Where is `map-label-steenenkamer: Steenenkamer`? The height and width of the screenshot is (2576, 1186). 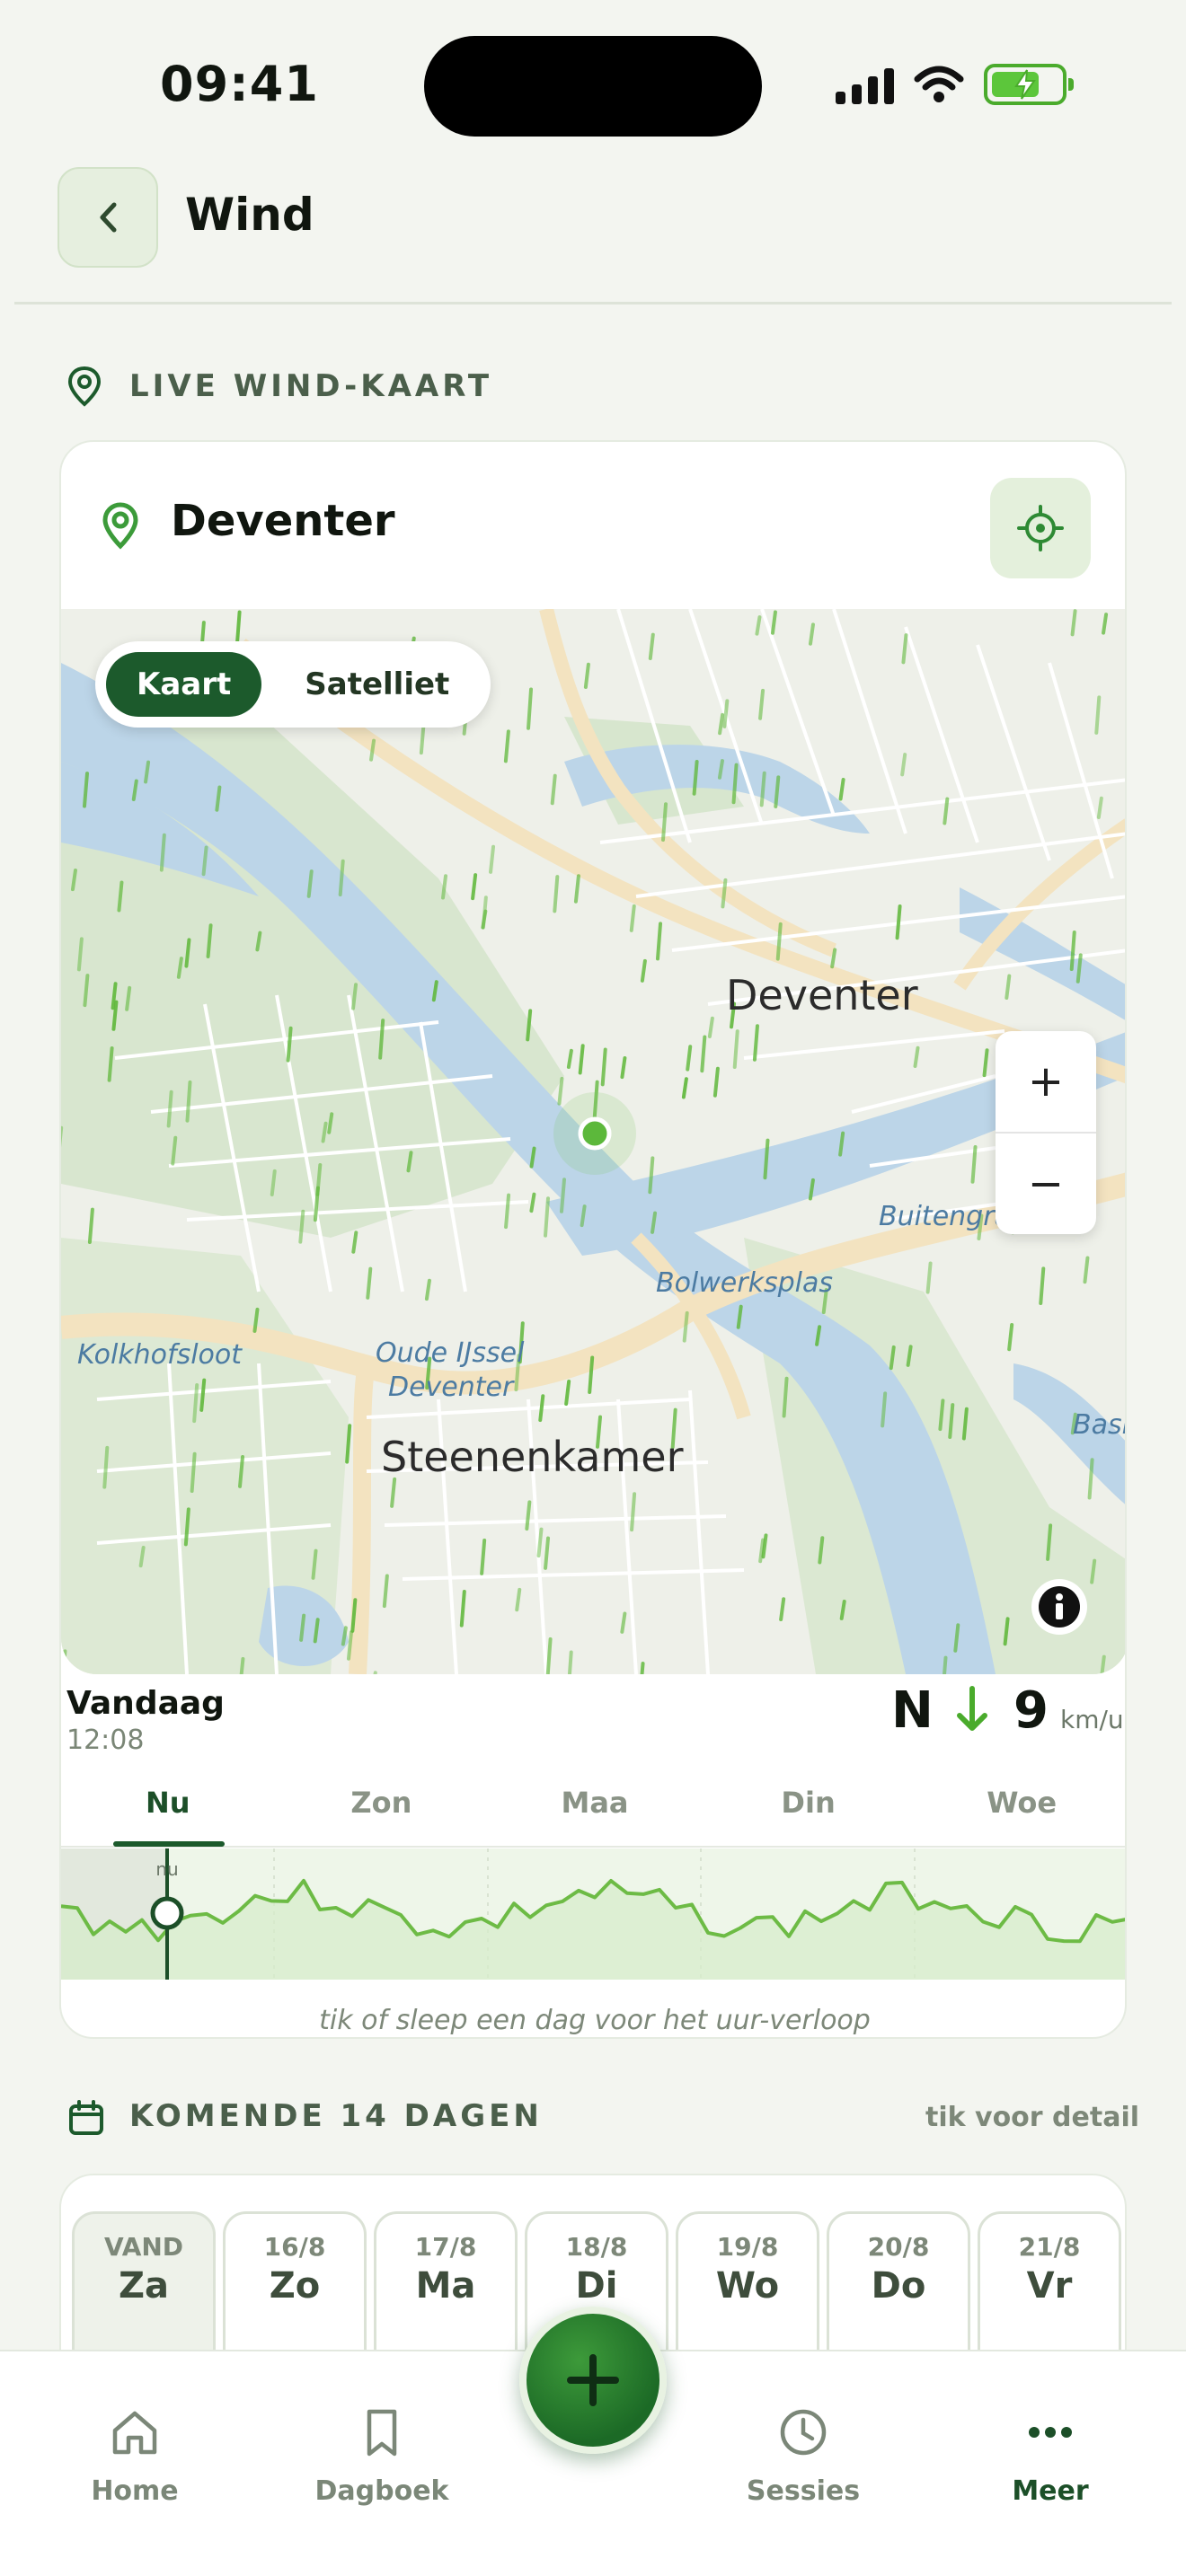 map-label-steenenkamer: Steenenkamer is located at coordinates (532, 1457).